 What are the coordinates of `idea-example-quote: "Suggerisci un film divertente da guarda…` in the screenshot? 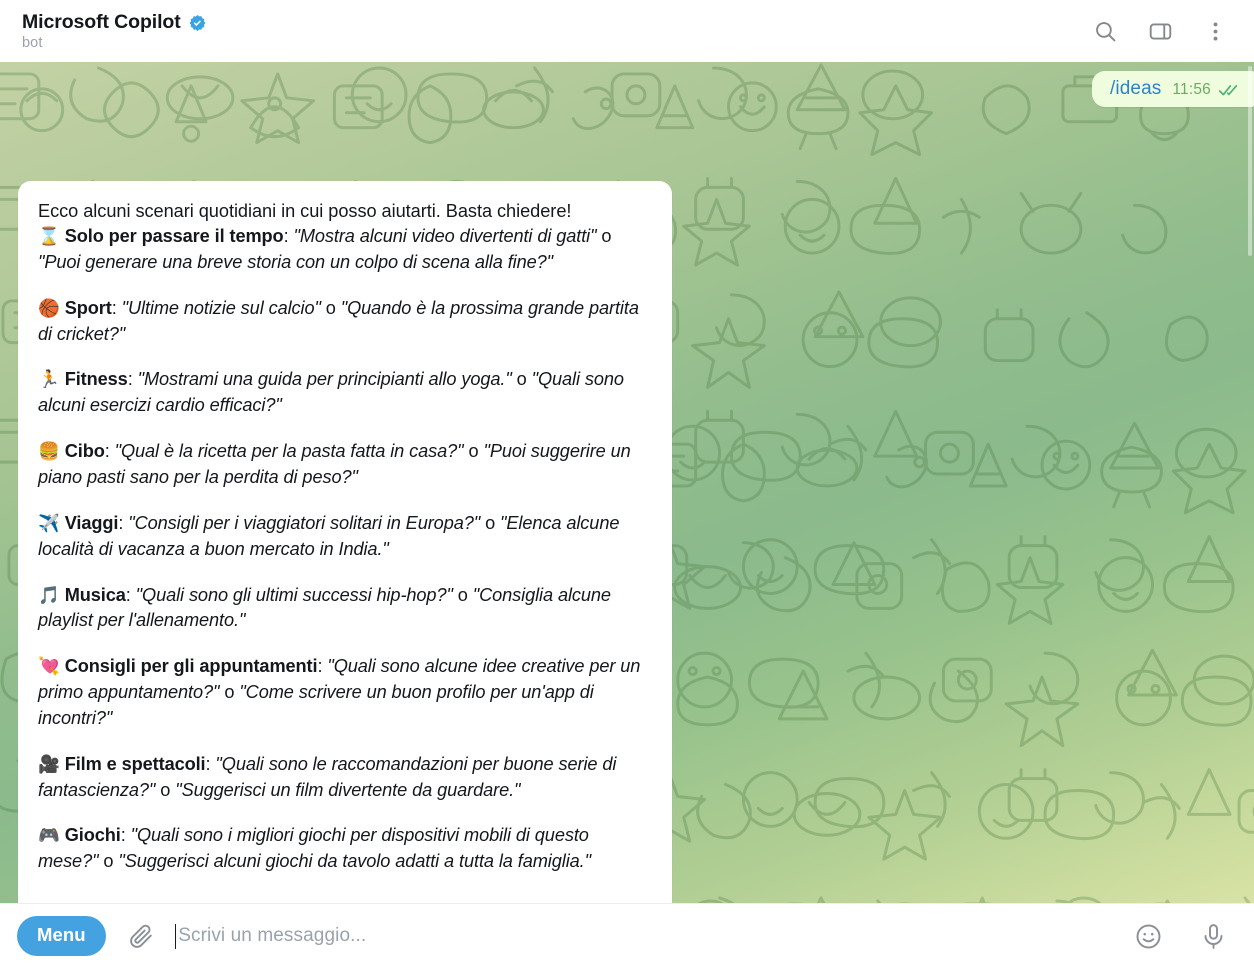 It's located at (348, 789).